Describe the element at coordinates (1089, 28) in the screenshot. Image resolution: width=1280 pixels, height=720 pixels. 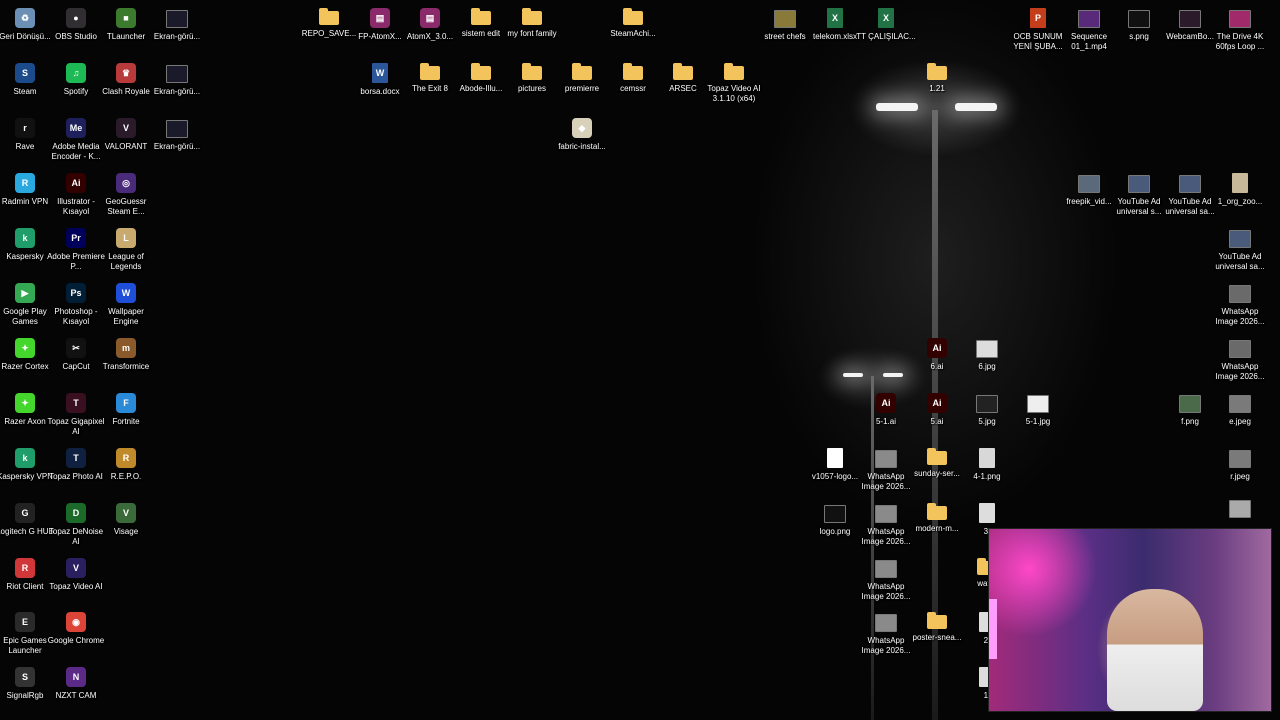
I see `desktop-icon-sequence-01: Sequence 01_1.mp4` at that location.